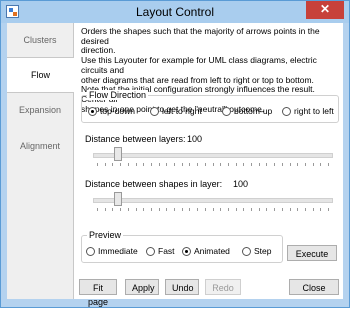 The image size is (350, 309). Describe the element at coordinates (241, 184) in the screenshot. I see `shape-distance-value: 100` at that location.